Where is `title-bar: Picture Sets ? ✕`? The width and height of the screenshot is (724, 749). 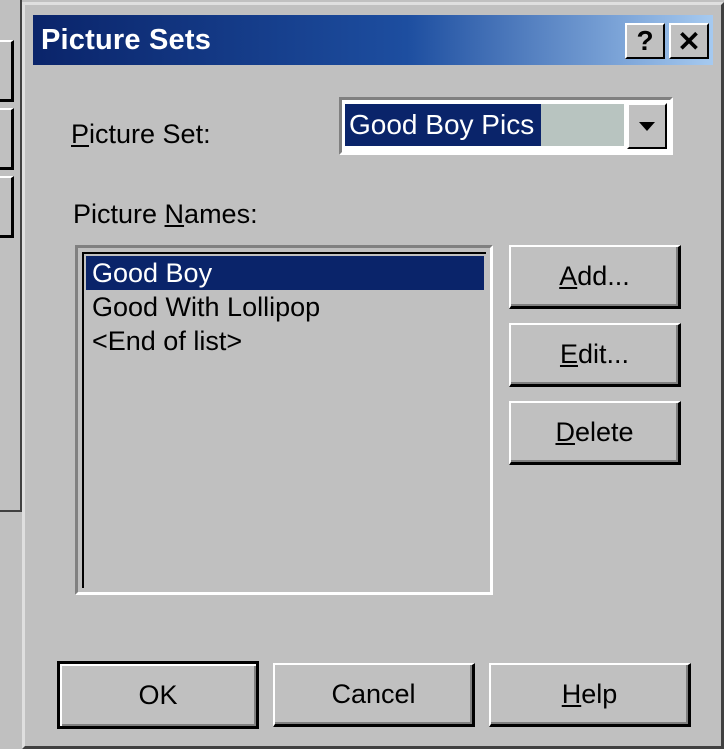
title-bar: Picture Sets ? ✕ is located at coordinates (373, 40).